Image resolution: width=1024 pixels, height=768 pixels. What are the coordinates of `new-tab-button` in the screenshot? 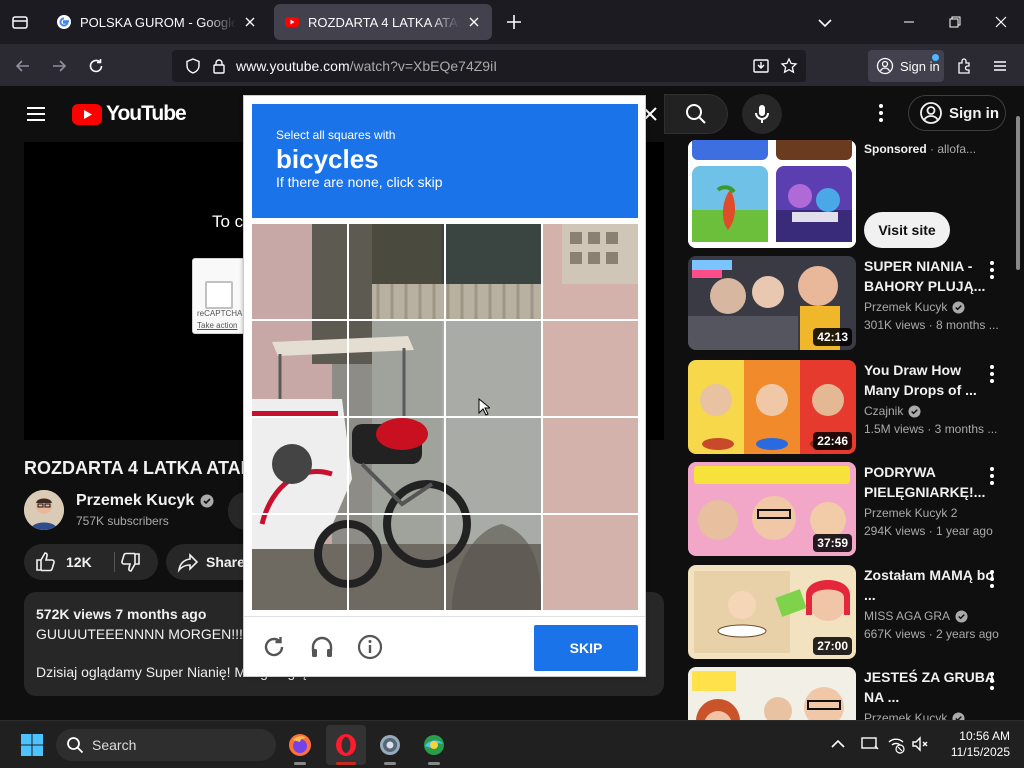 It's located at (514, 22).